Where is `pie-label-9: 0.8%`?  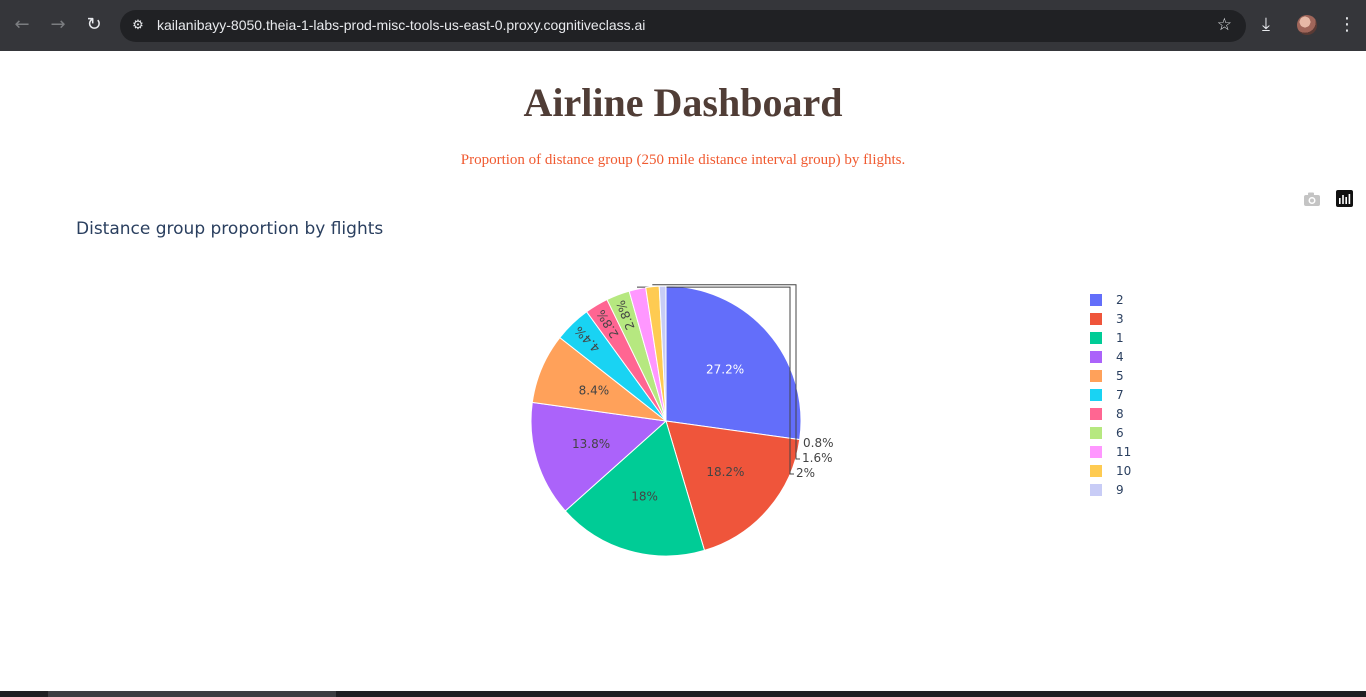
pie-label-9: 0.8% is located at coordinates (818, 443).